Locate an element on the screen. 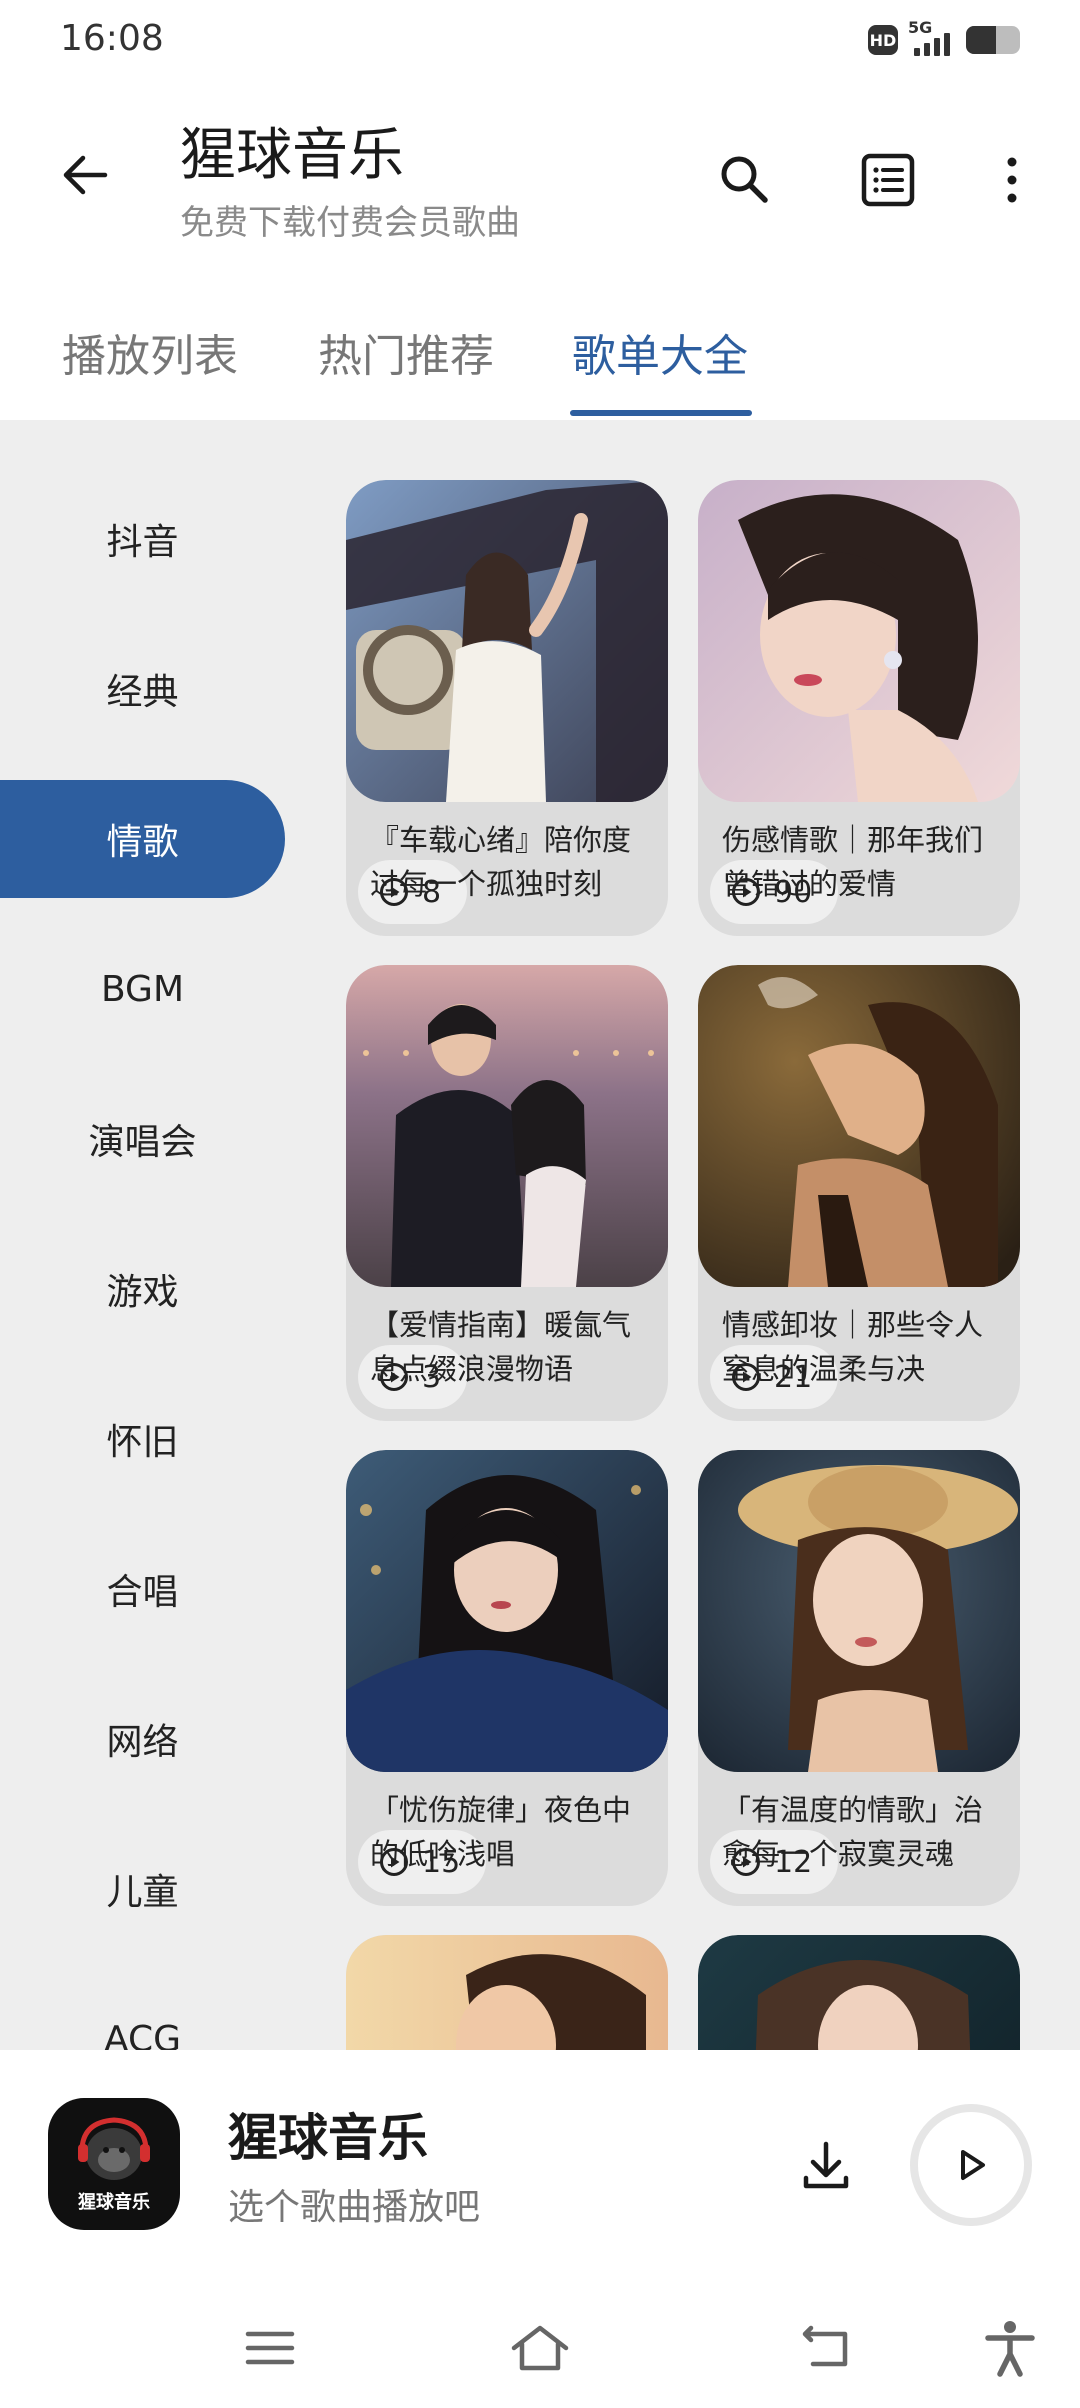  playlist-title: 【爱情指南】暖氤气息点缀浪漫物语 is located at coordinates (501, 1347).